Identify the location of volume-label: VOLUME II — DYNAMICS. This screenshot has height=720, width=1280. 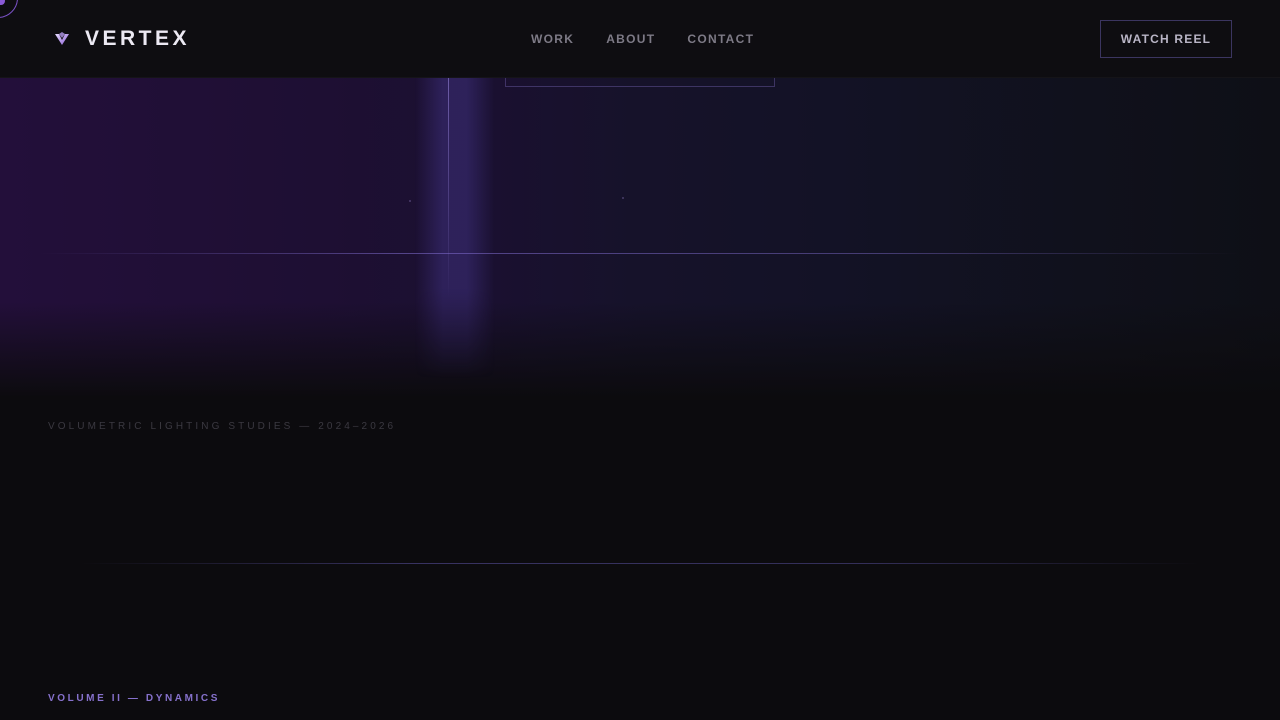
(134, 698).